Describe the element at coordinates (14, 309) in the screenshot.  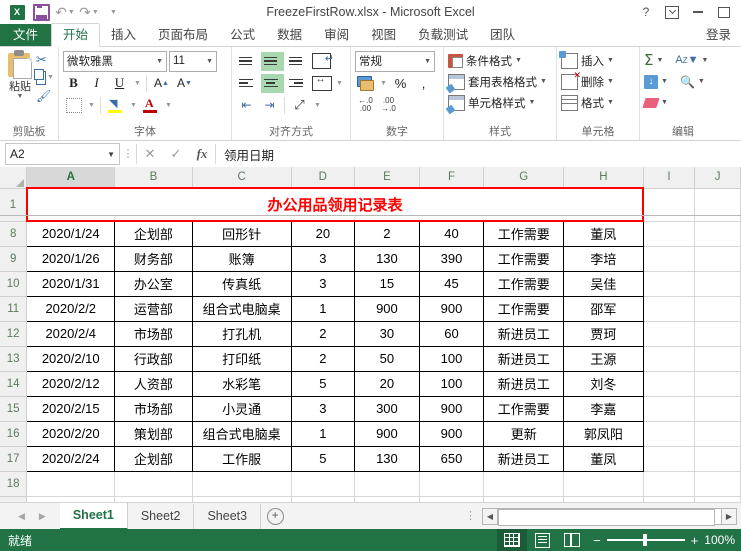
I see `row-header-11: 11` at that location.